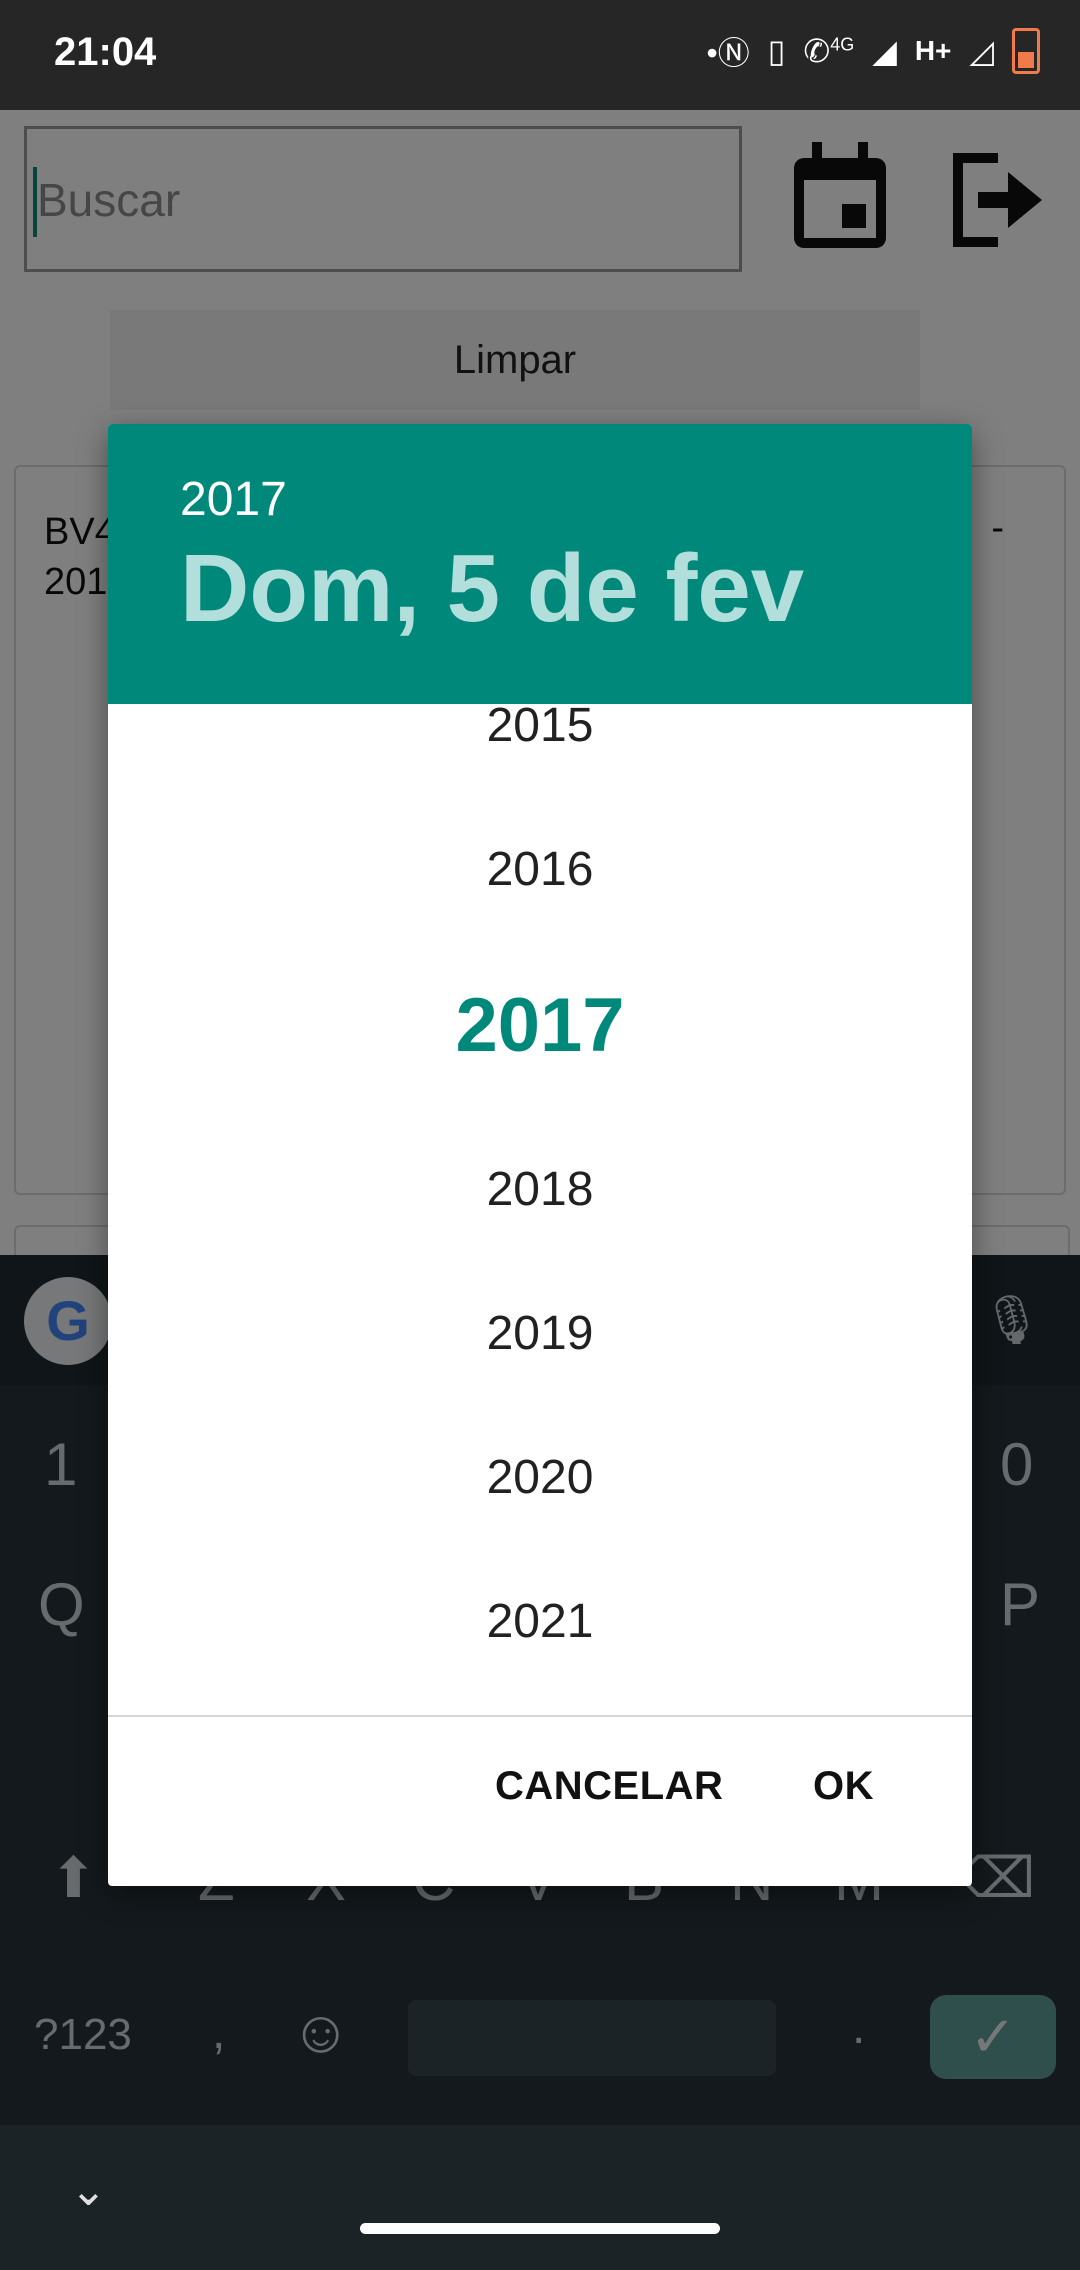 Image resolution: width=1080 pixels, height=2270 pixels. I want to click on date-picker-header: 2017 Dom, 5 de fev, so click(540, 564).